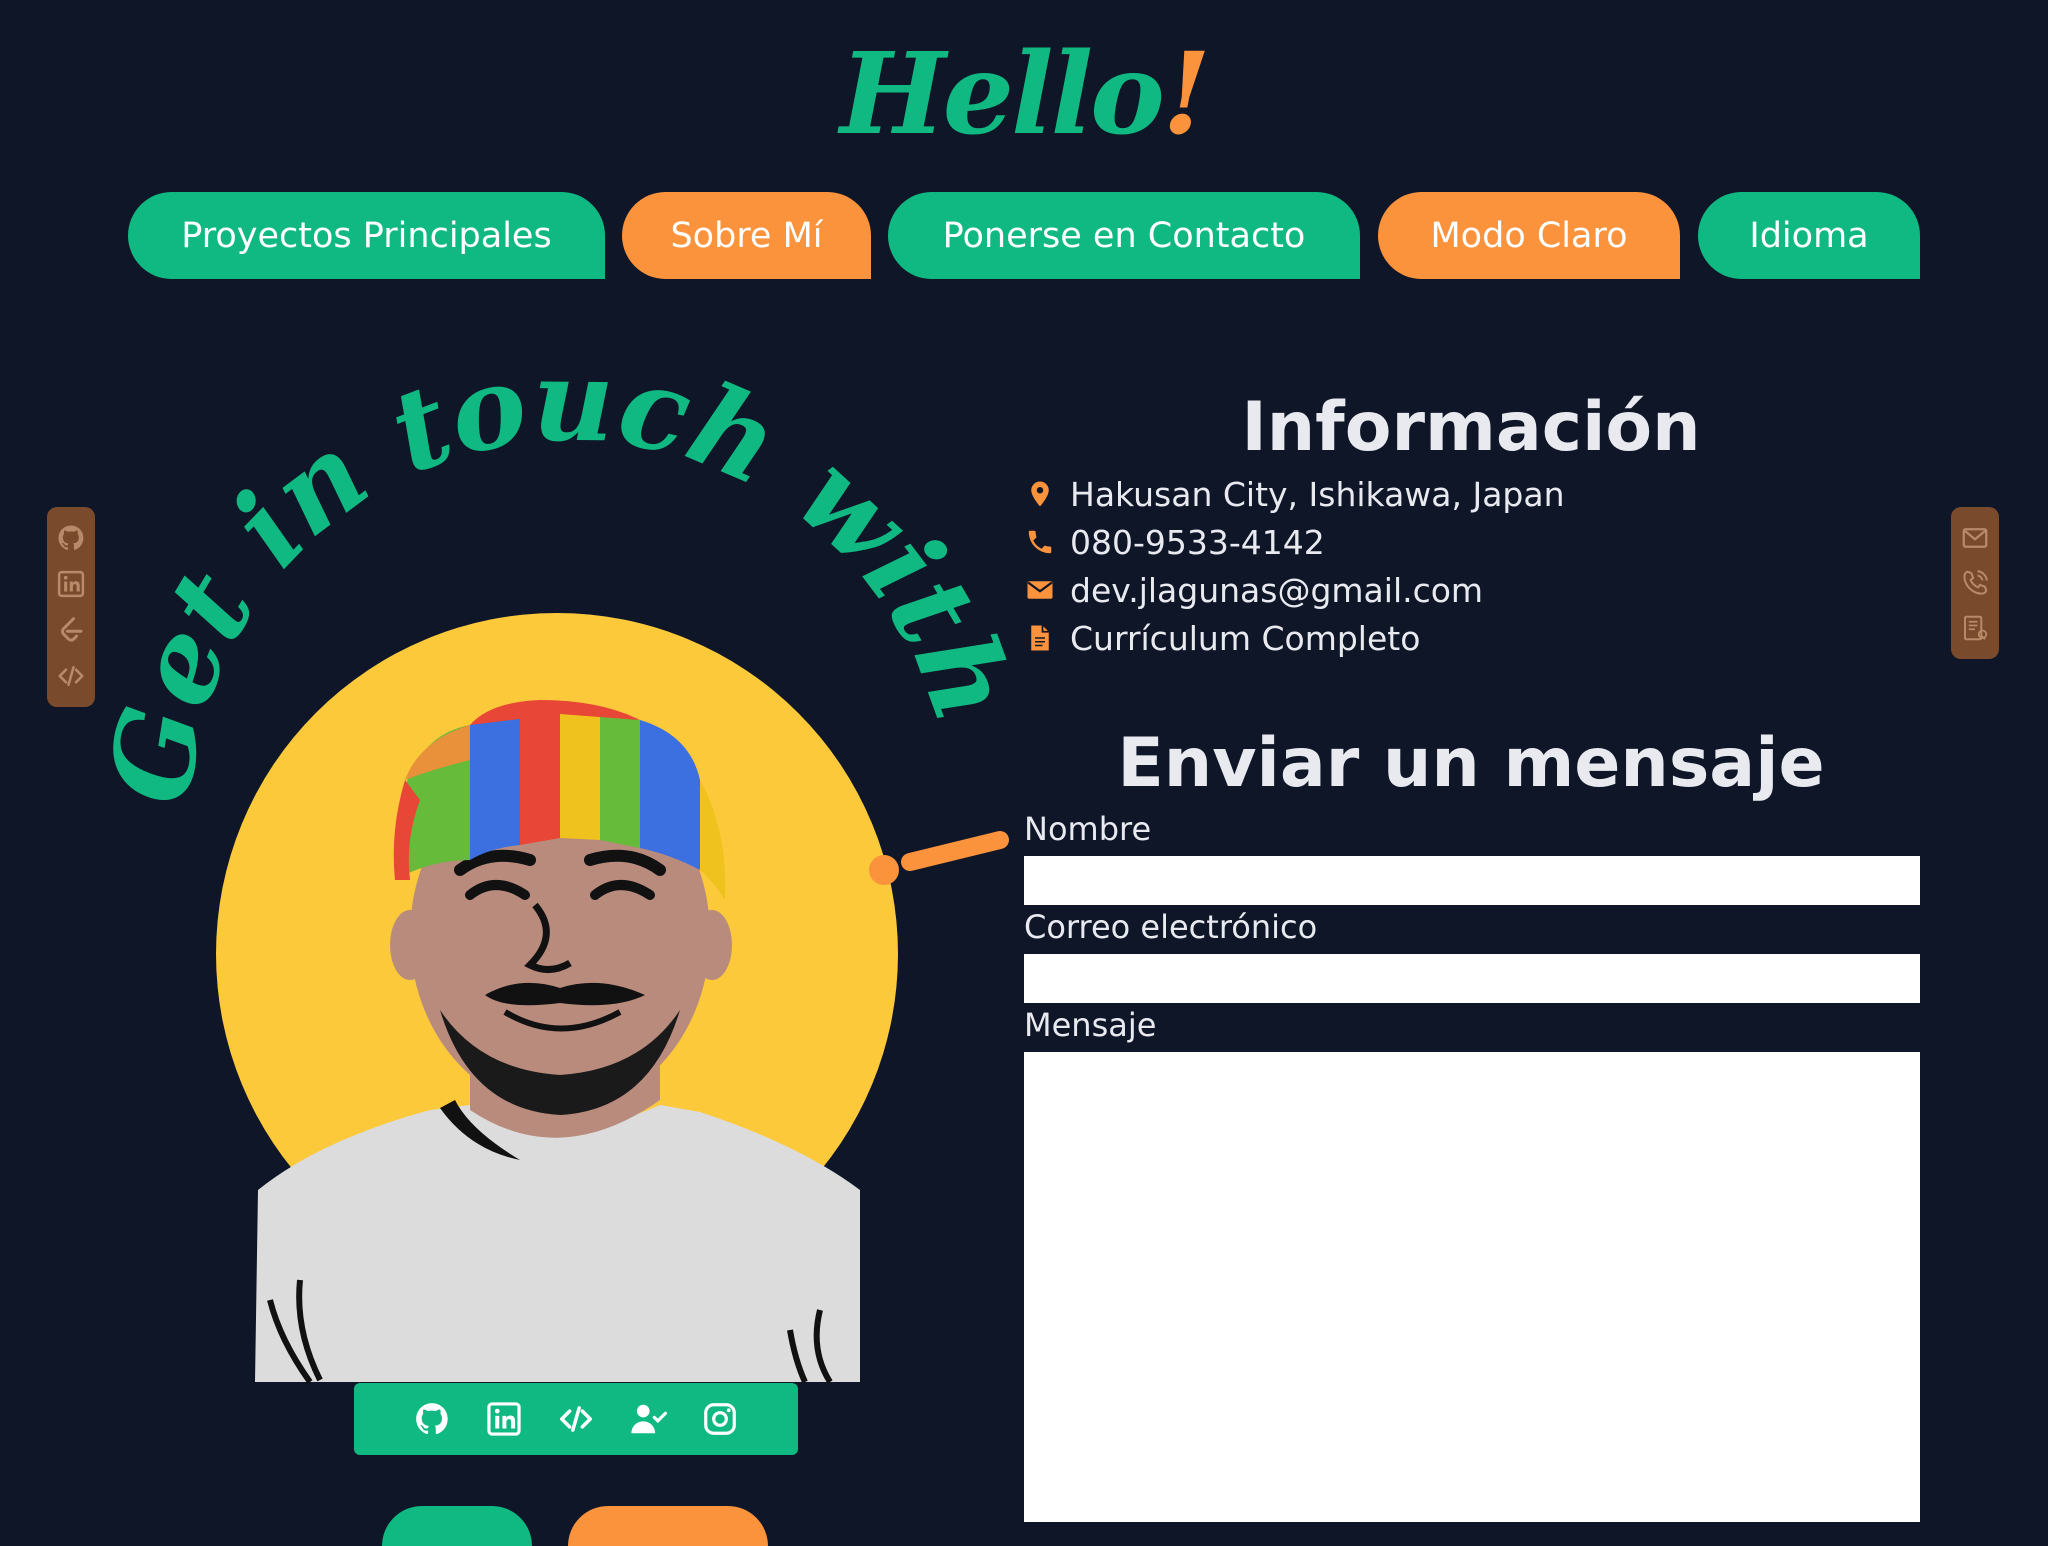 The height and width of the screenshot is (1546, 2048). I want to click on email-label: Correo electrónico, so click(1171, 927).